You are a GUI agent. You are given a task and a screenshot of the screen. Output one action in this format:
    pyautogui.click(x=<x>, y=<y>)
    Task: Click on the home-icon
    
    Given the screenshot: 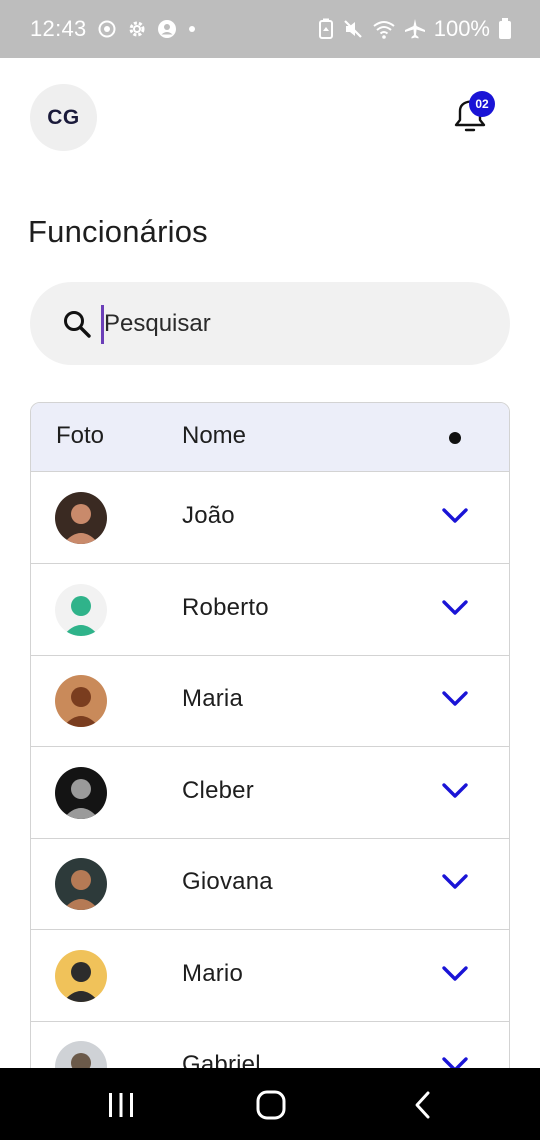 What is the action you would take?
    pyautogui.click(x=271, y=1105)
    